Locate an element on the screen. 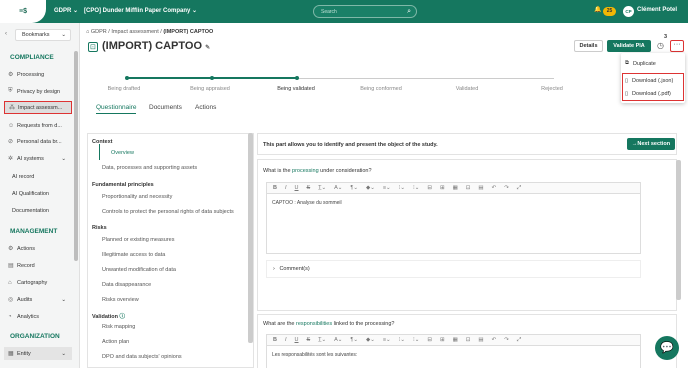 This screenshot has width=688, height=368. tab-actions: Actions is located at coordinates (205, 107).